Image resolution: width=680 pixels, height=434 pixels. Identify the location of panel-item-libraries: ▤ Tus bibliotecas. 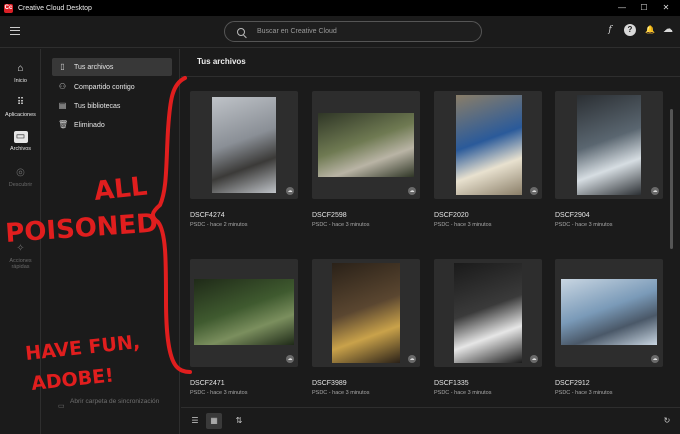
(112, 106).